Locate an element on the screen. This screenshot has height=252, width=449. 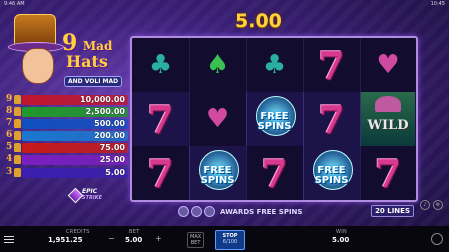
awards-info: AWARDS FREE SPINS is located at coordinates (240, 211).